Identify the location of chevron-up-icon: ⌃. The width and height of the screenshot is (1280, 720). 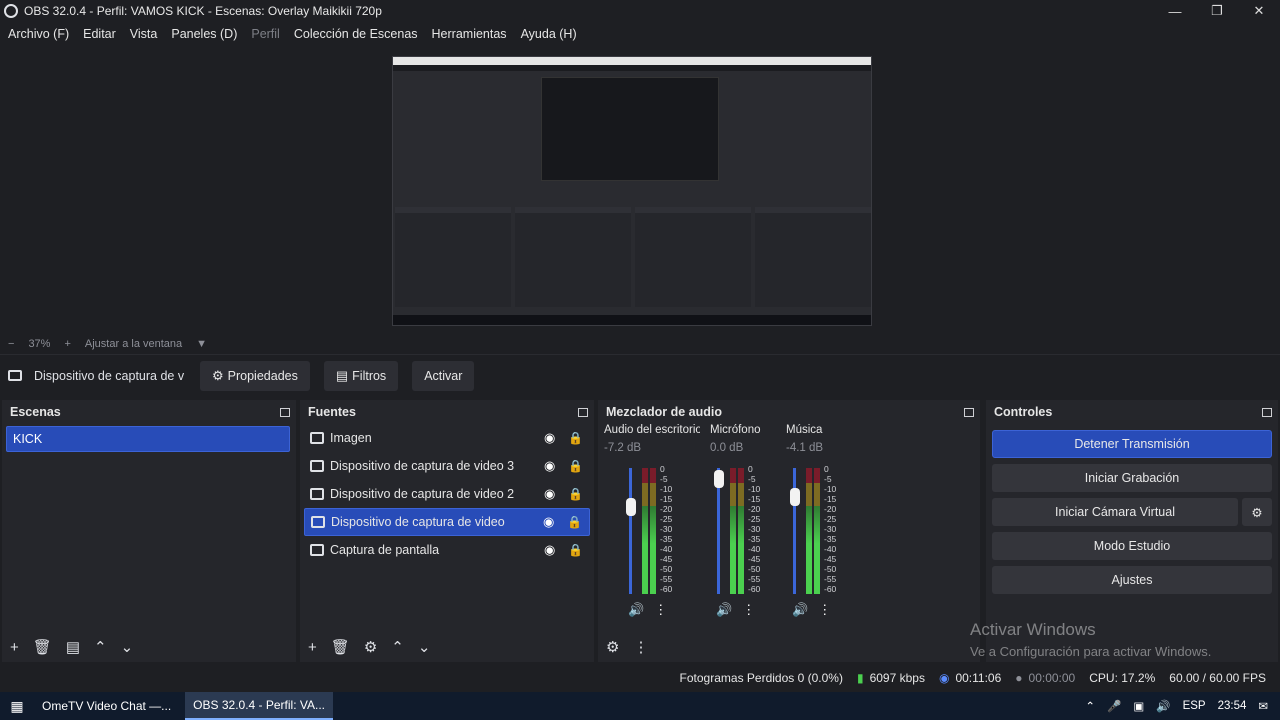
(1090, 706).